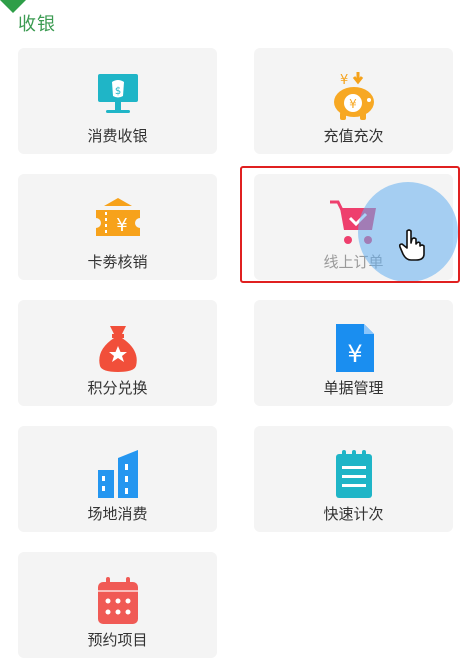 The width and height of the screenshot is (475, 660). Describe the element at coordinates (353, 136) in the screenshot. I see `tile-label: 充值充次` at that location.